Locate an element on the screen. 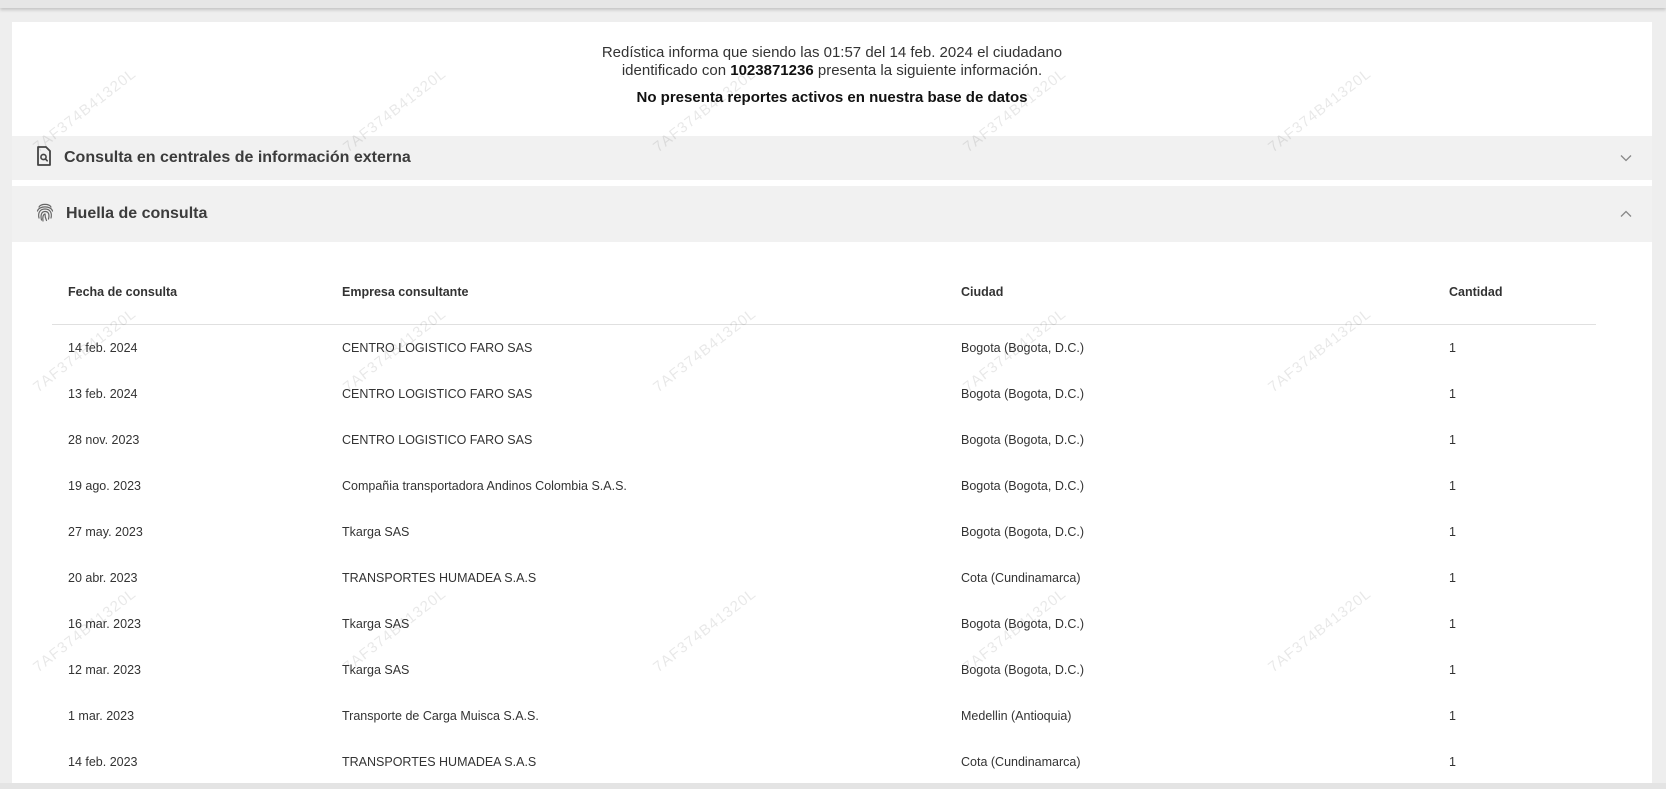 The height and width of the screenshot is (789, 1666). chevron-up-icon is located at coordinates (1626, 214).